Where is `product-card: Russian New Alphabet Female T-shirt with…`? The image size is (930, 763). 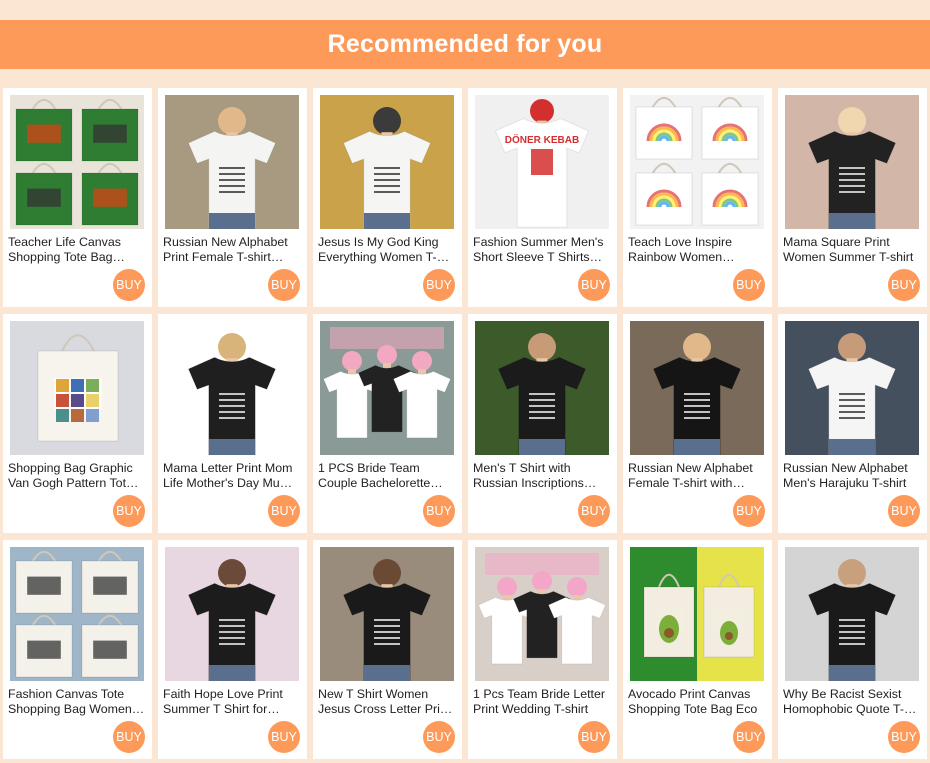
product-card: Russian New Alphabet Female T-shirt with… is located at coordinates (697, 423).